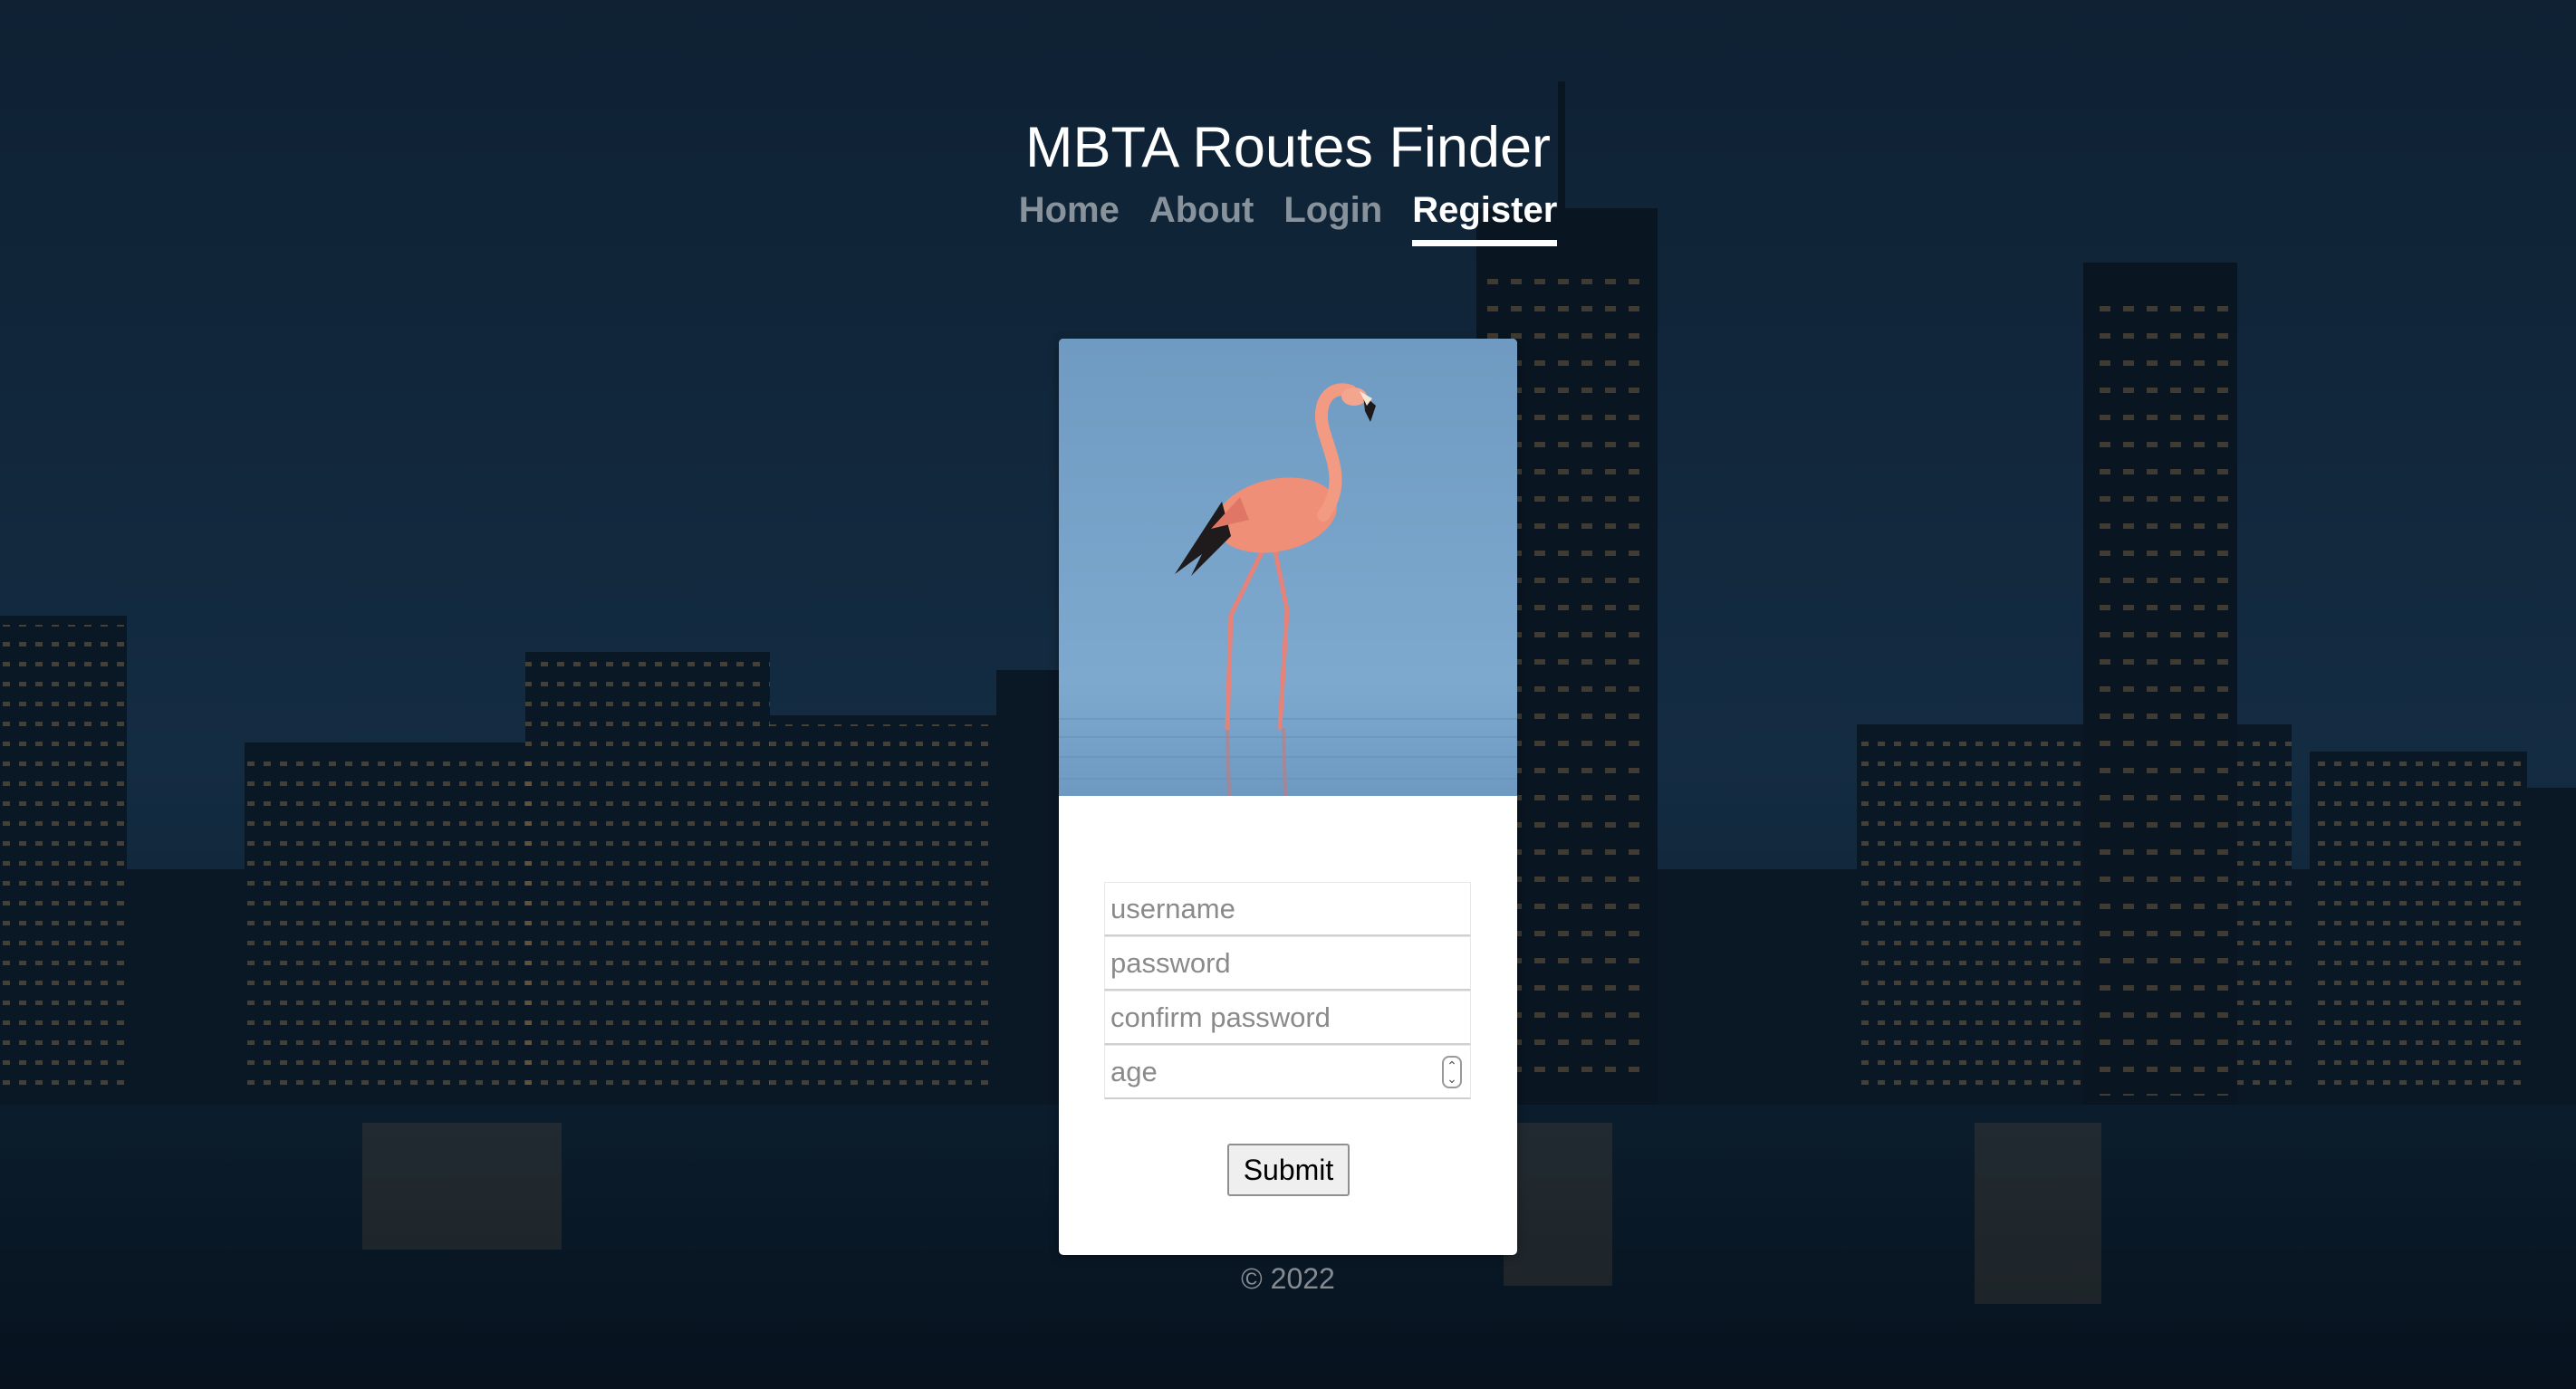  Describe the element at coordinates (1287, 963) in the screenshot. I see `password-input` at that location.